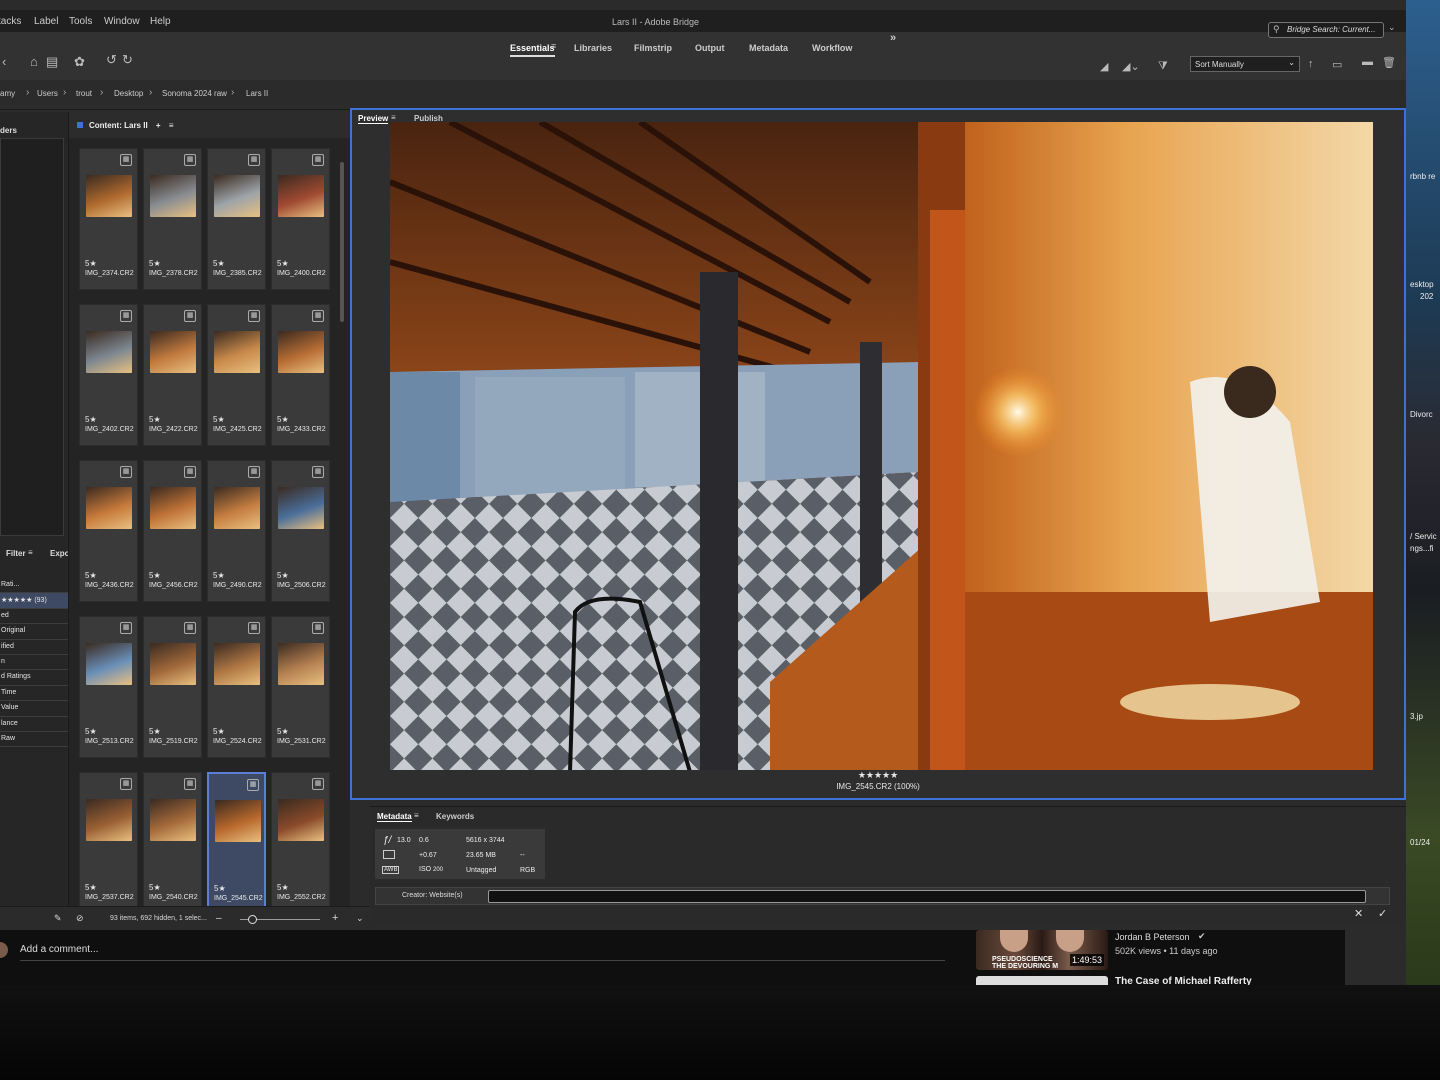 The height and width of the screenshot is (1080, 1440). What do you see at coordinates (335, 918) in the screenshot?
I see `zoom-in-icon: +` at bounding box center [335, 918].